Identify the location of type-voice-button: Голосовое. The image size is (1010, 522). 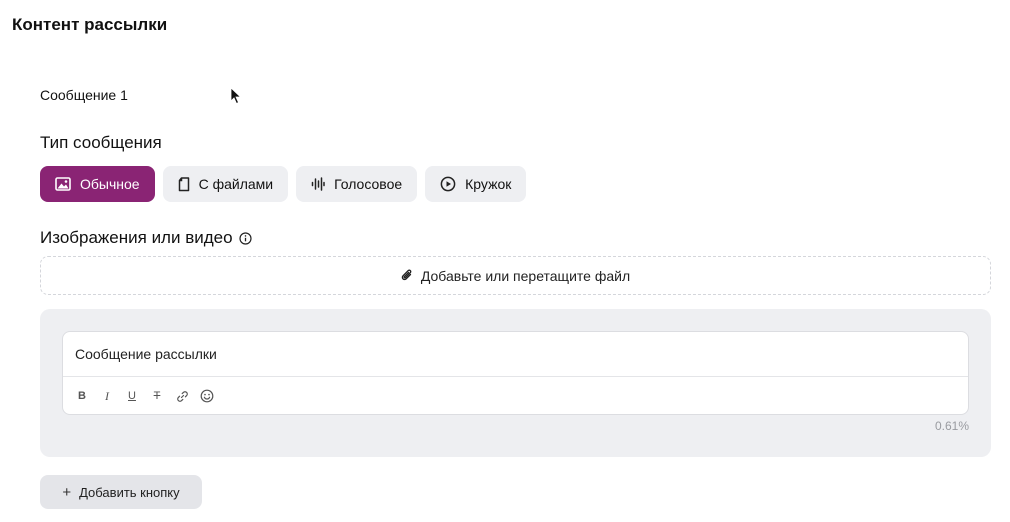
(357, 184).